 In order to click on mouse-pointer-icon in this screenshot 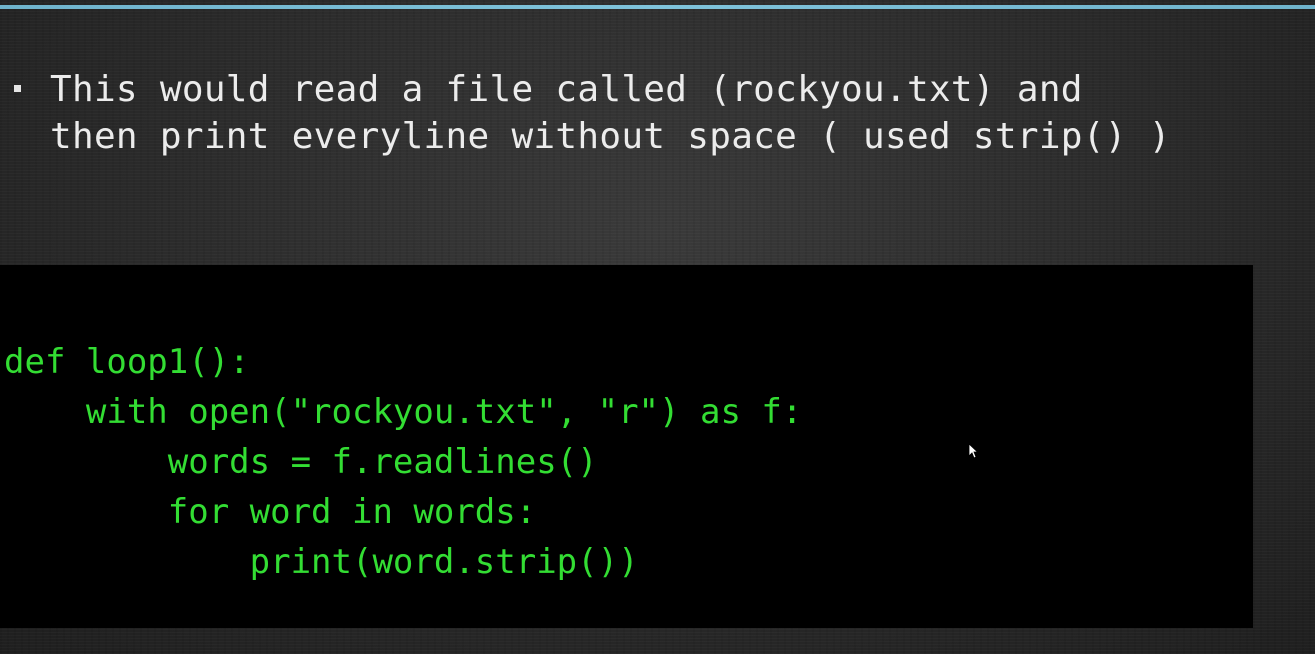, I will do `click(973, 451)`.